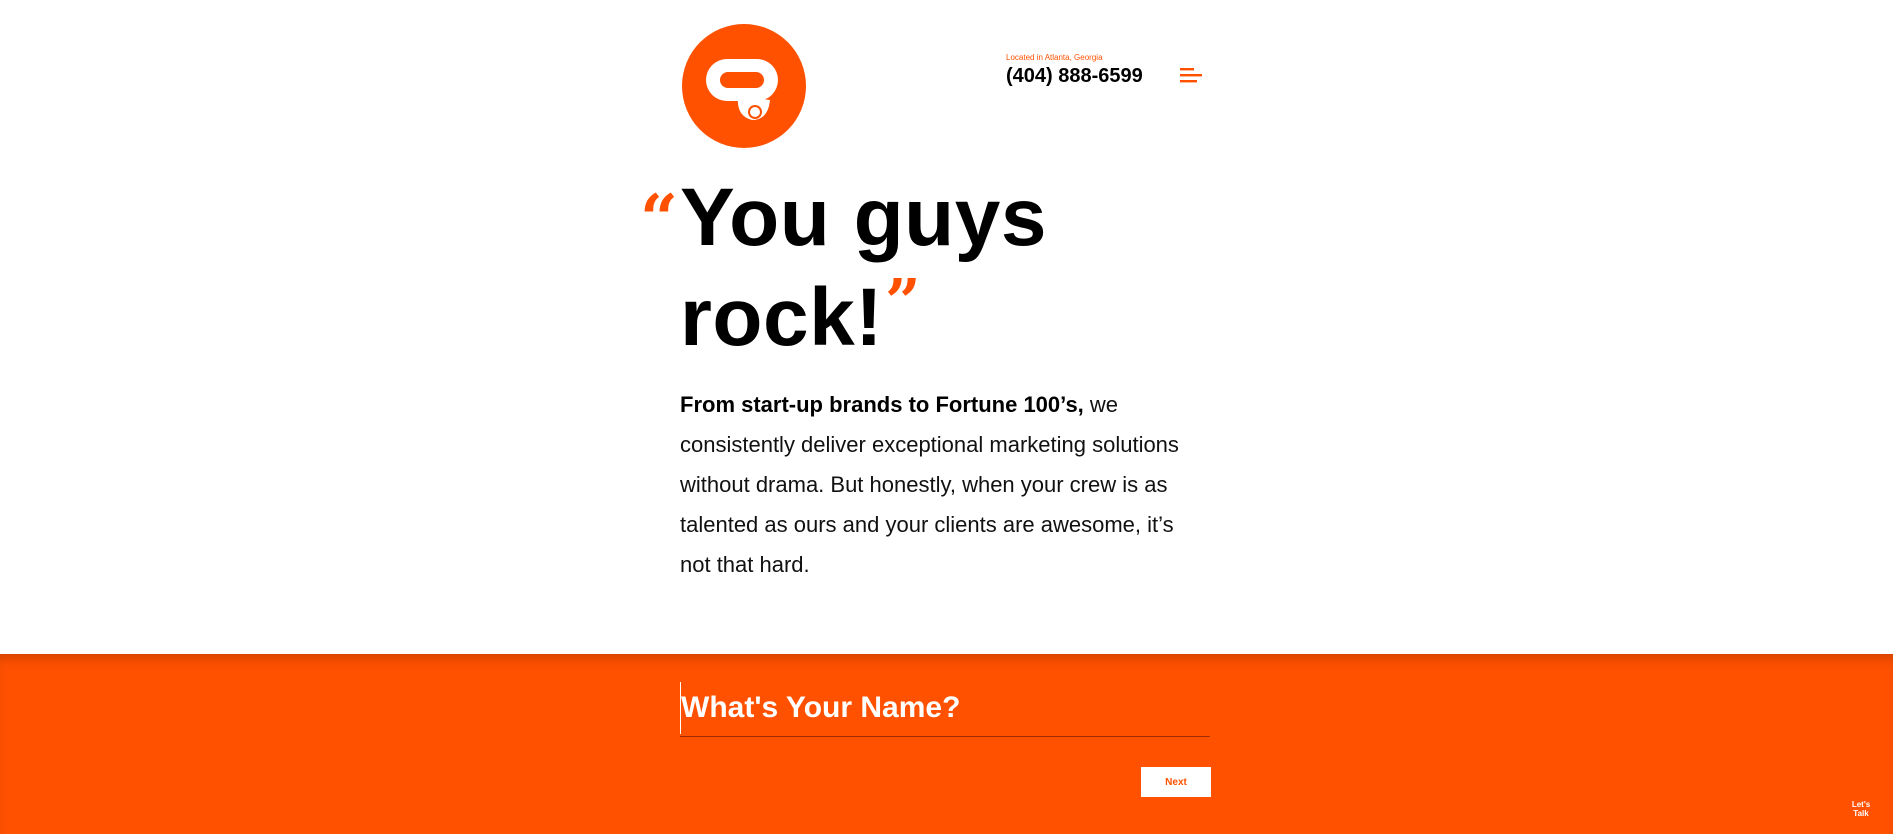 The image size is (1895, 834). Describe the element at coordinates (1861, 813) in the screenshot. I see `lets-talk-line-2: Talk` at that location.